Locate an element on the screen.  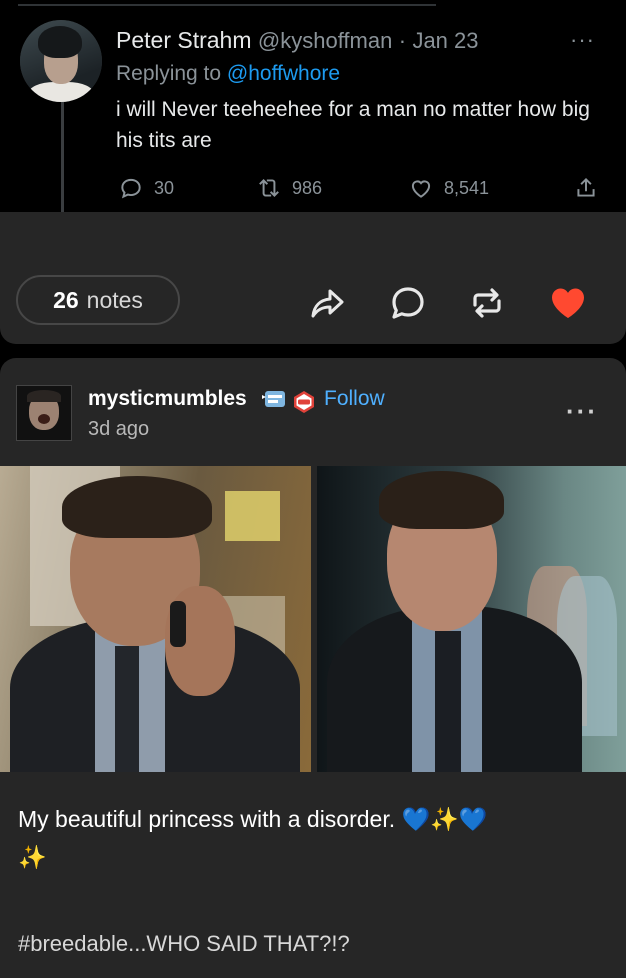
retweet-count: 986 is located at coordinates (307, 187).